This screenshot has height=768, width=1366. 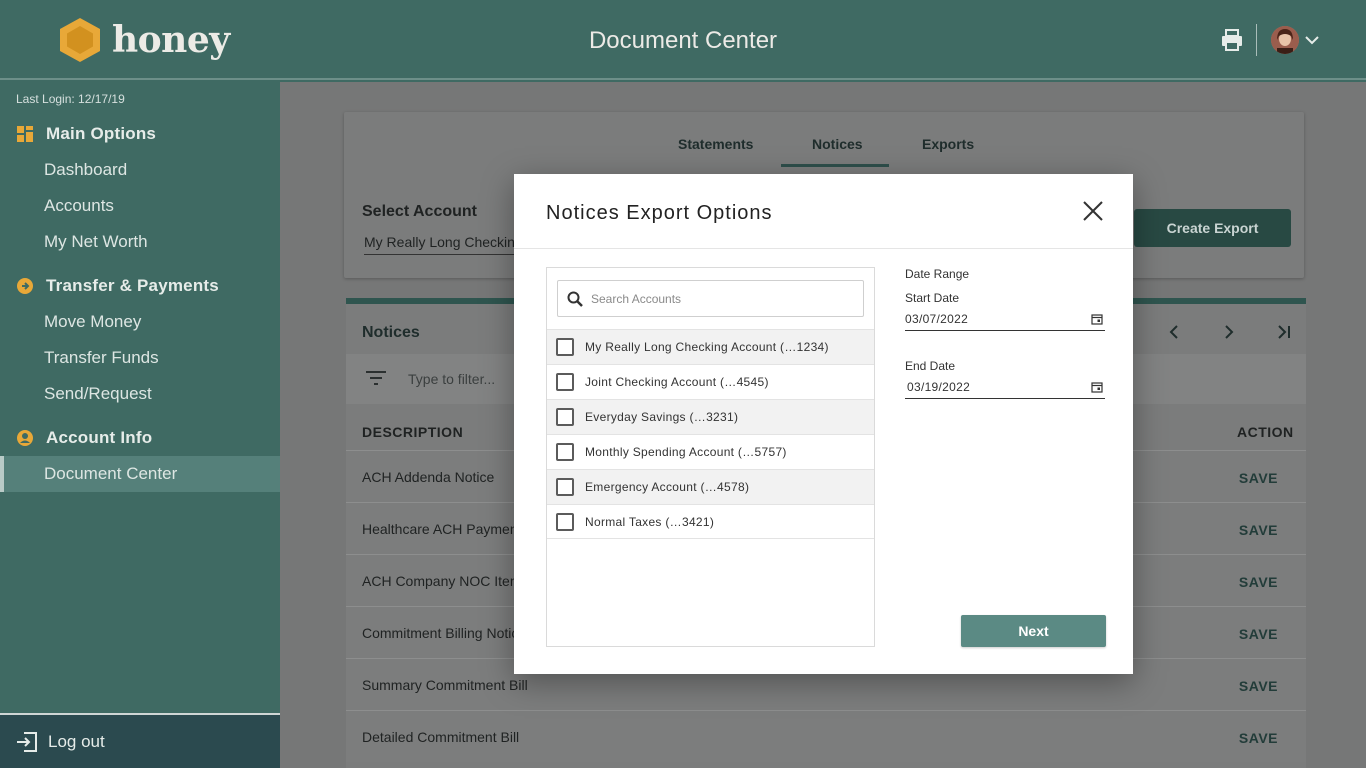 I want to click on end-date-value: 03/19/2022, so click(x=939, y=387).